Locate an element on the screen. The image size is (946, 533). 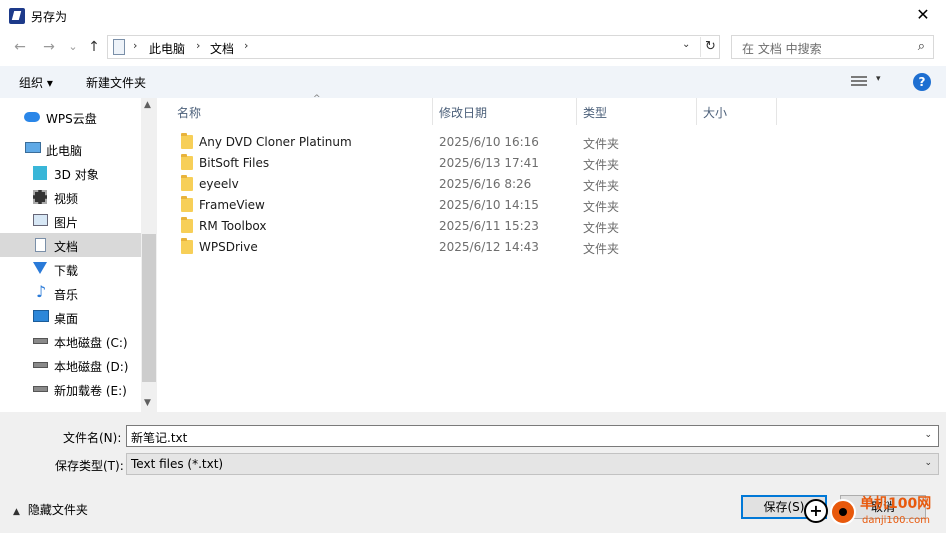
app-logo-icon is located at coordinates (17, 16).